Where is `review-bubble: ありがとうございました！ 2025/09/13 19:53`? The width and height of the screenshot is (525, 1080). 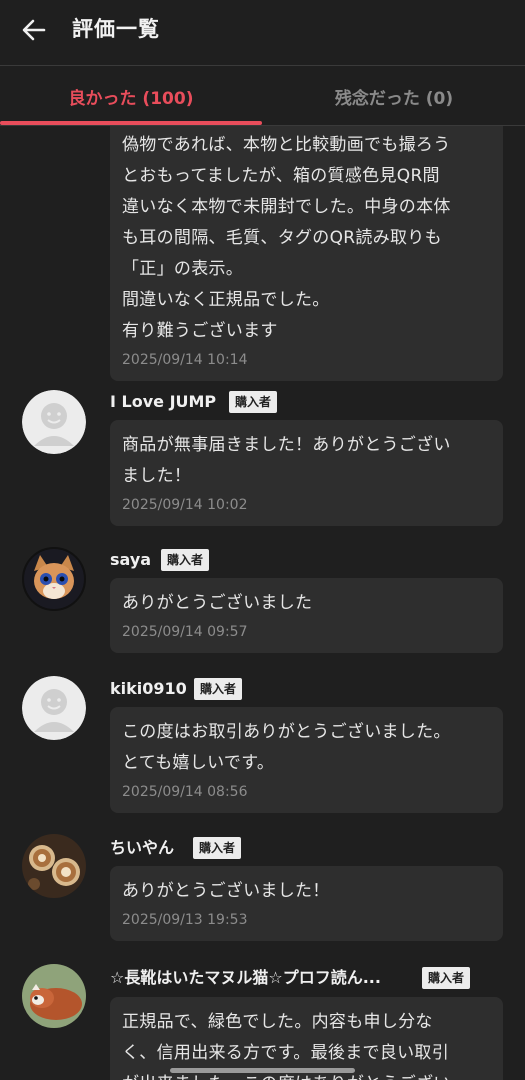 review-bubble: ありがとうございました！ 2025/09/13 19:53 is located at coordinates (306, 903).